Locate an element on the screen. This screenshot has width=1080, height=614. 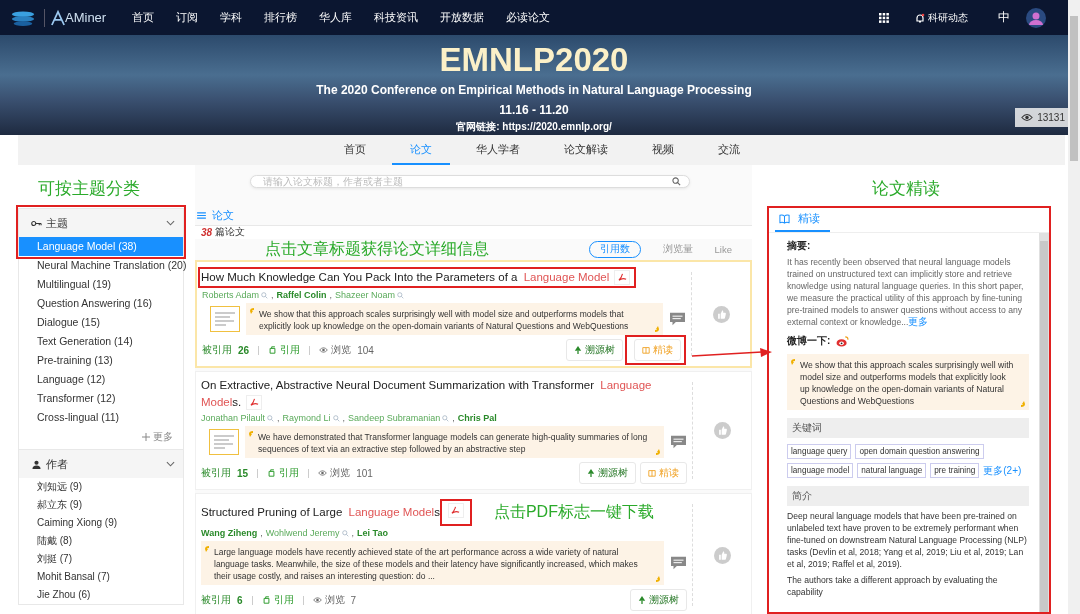
section-header: 作者 is located at coordinates (101, 463).